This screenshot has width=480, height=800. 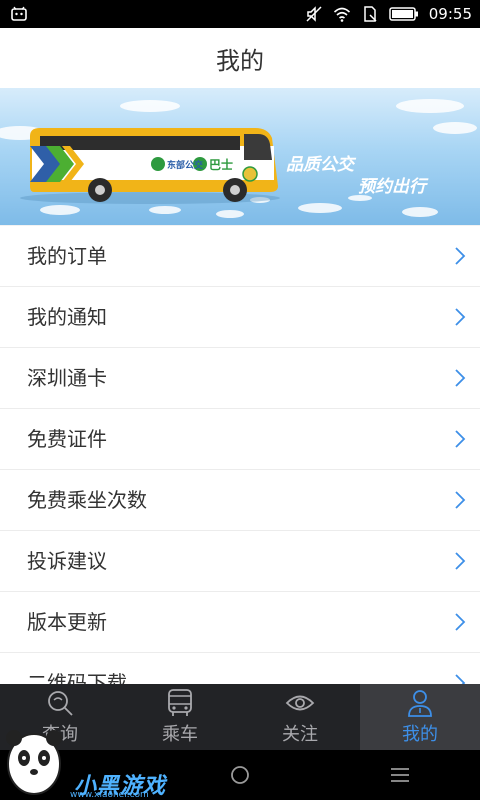 I want to click on android-notification-icon, so click(x=19, y=13).